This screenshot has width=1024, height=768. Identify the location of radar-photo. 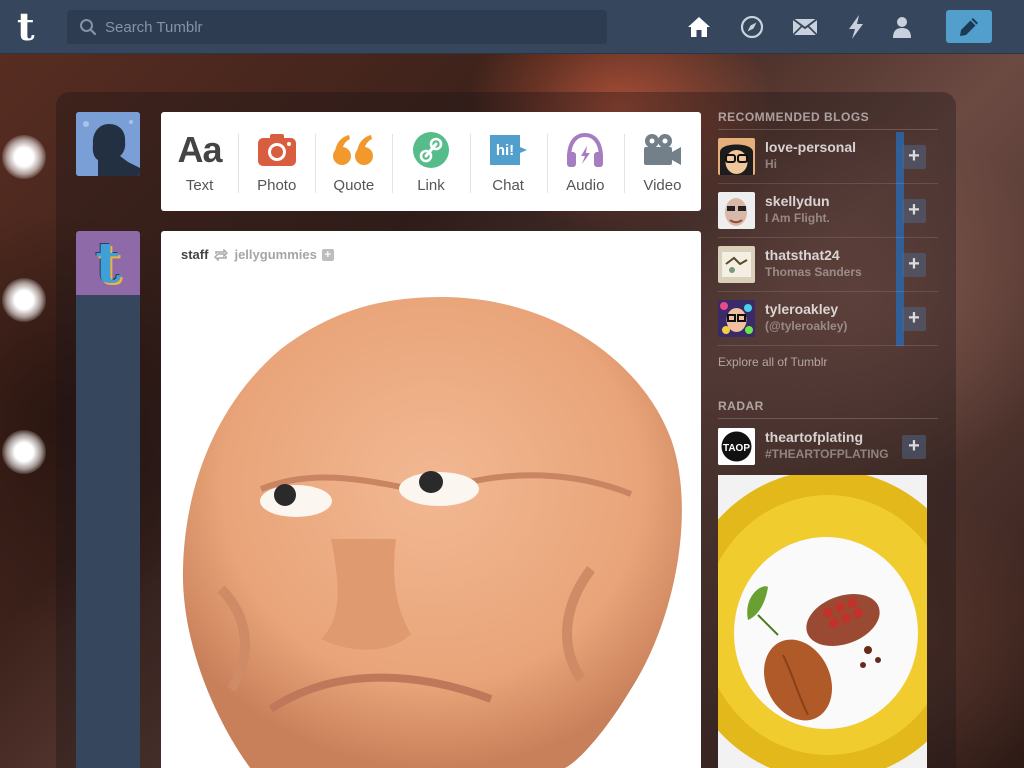
(822, 621).